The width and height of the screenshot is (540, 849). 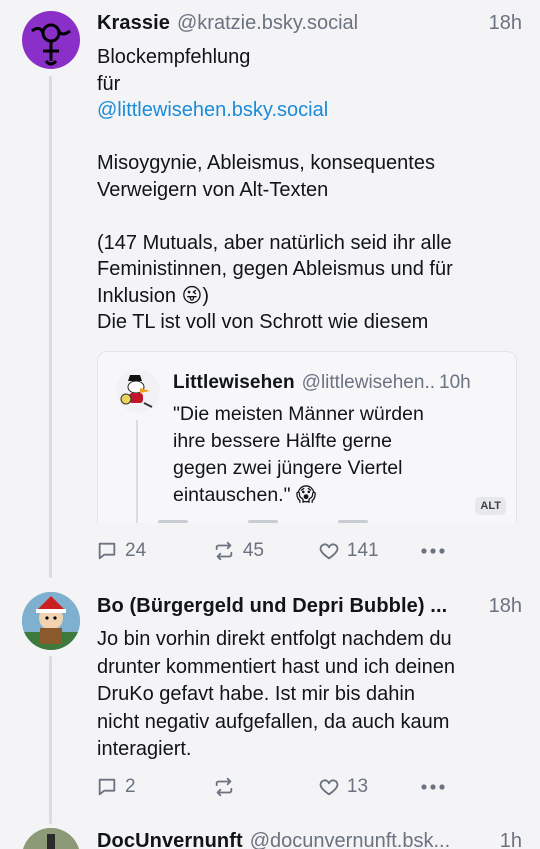 I want to click on text-line: Blockempfehlung, so click(x=174, y=57).